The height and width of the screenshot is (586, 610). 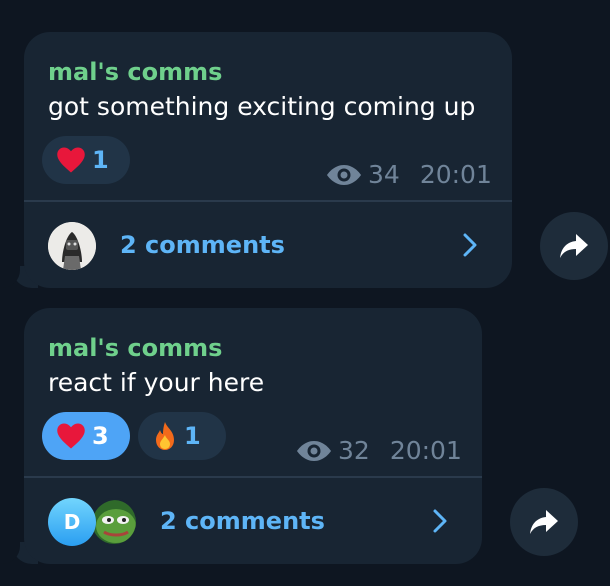 What do you see at coordinates (156, 382) in the screenshot?
I see `message-text: react if your here` at bounding box center [156, 382].